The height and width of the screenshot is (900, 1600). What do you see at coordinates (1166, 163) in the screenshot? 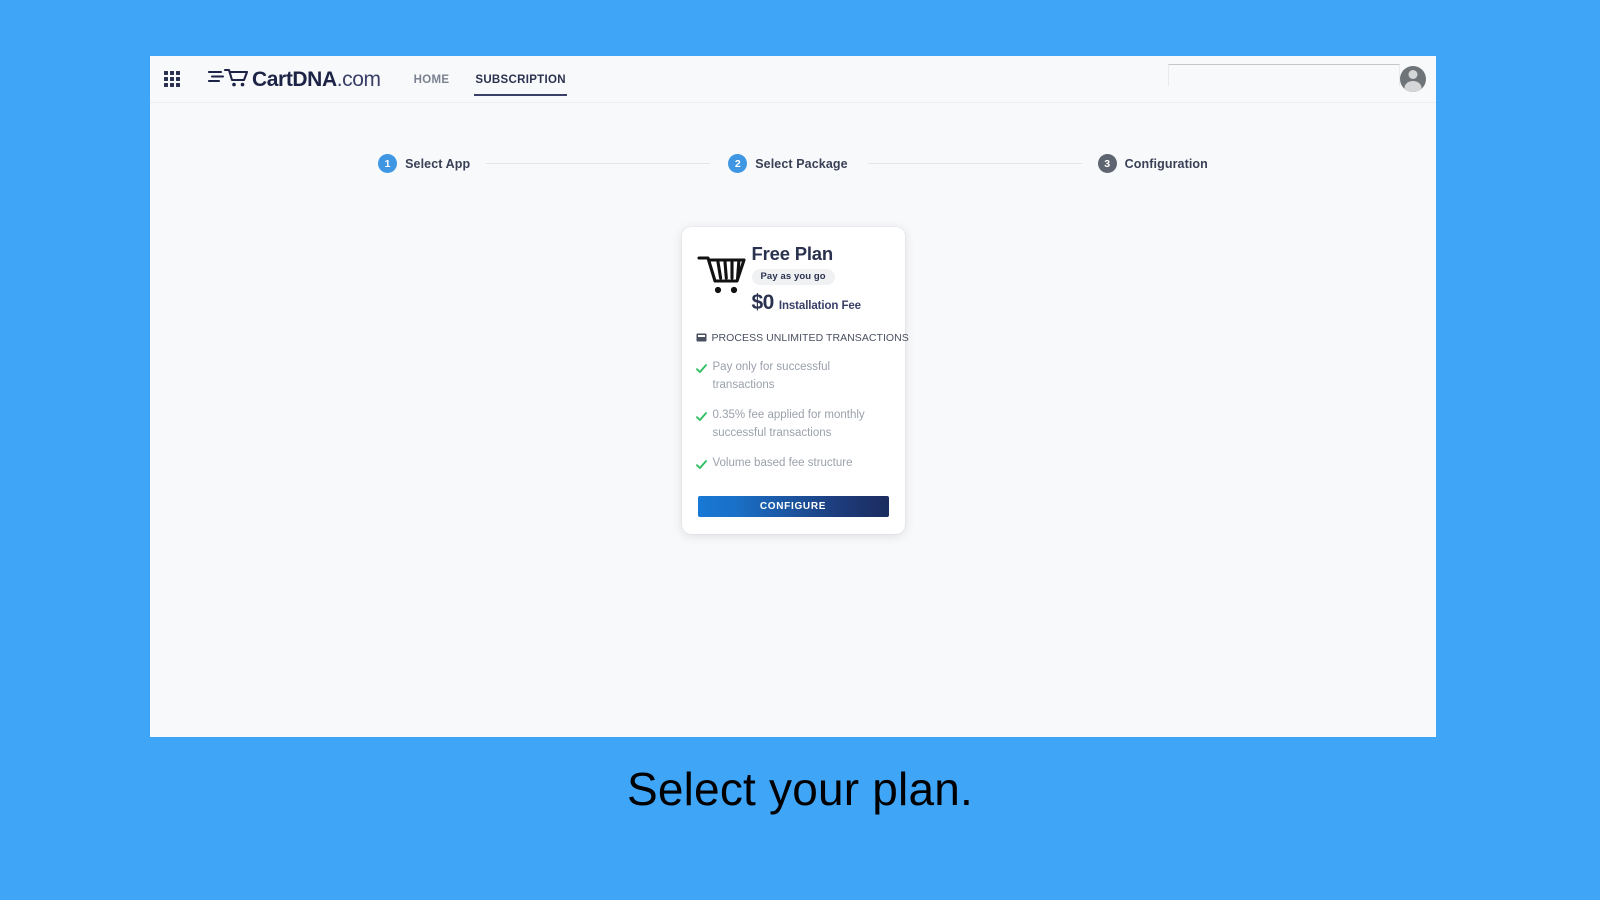
I see `step-3-label: Configuration` at bounding box center [1166, 163].